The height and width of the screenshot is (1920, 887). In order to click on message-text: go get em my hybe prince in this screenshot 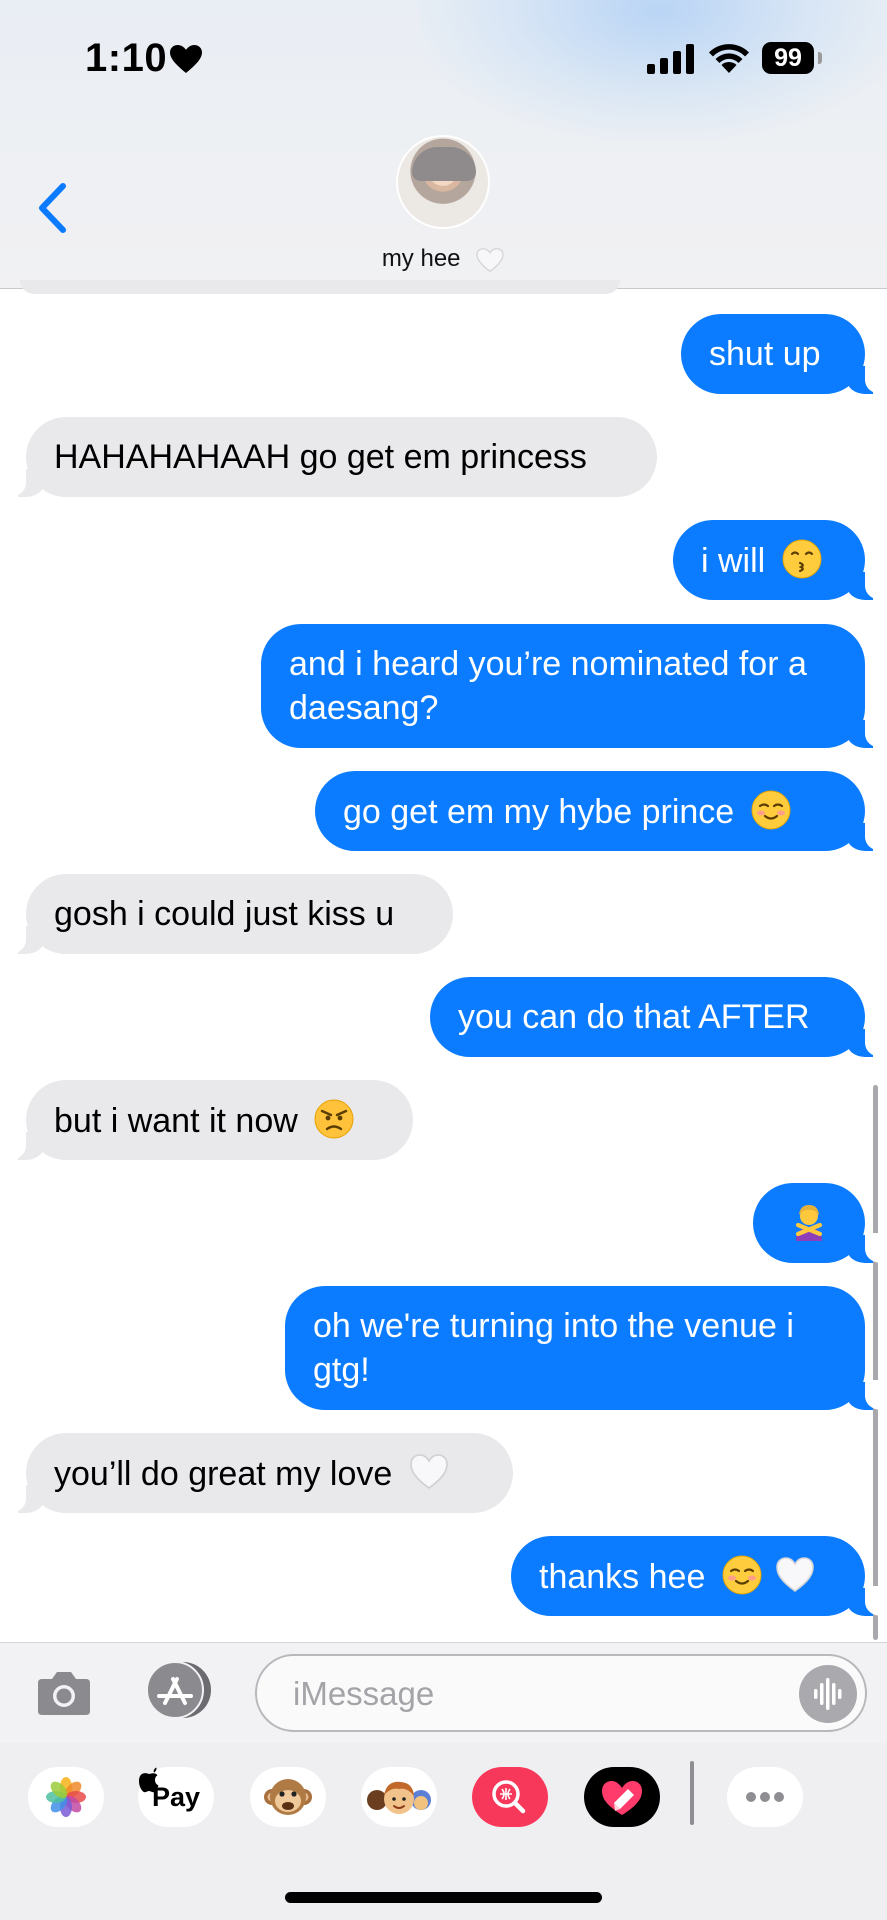, I will do `click(539, 812)`.